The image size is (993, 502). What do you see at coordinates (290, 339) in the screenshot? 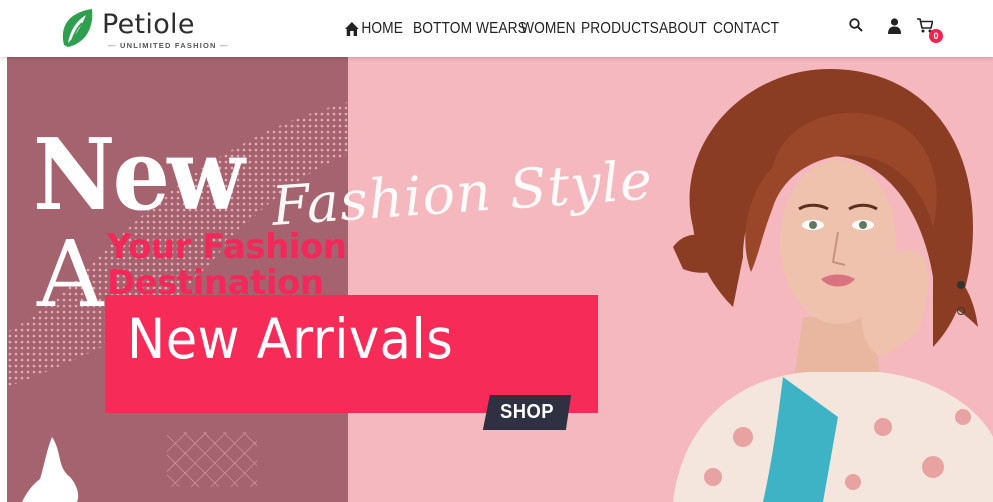
I see `new-arrivals-text: New Arrivals` at bounding box center [290, 339].